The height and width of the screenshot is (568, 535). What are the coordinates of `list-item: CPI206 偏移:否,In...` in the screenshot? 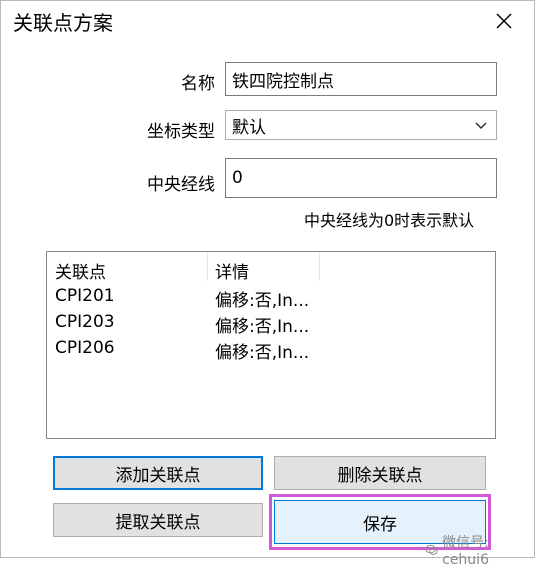 It's located at (271, 349).